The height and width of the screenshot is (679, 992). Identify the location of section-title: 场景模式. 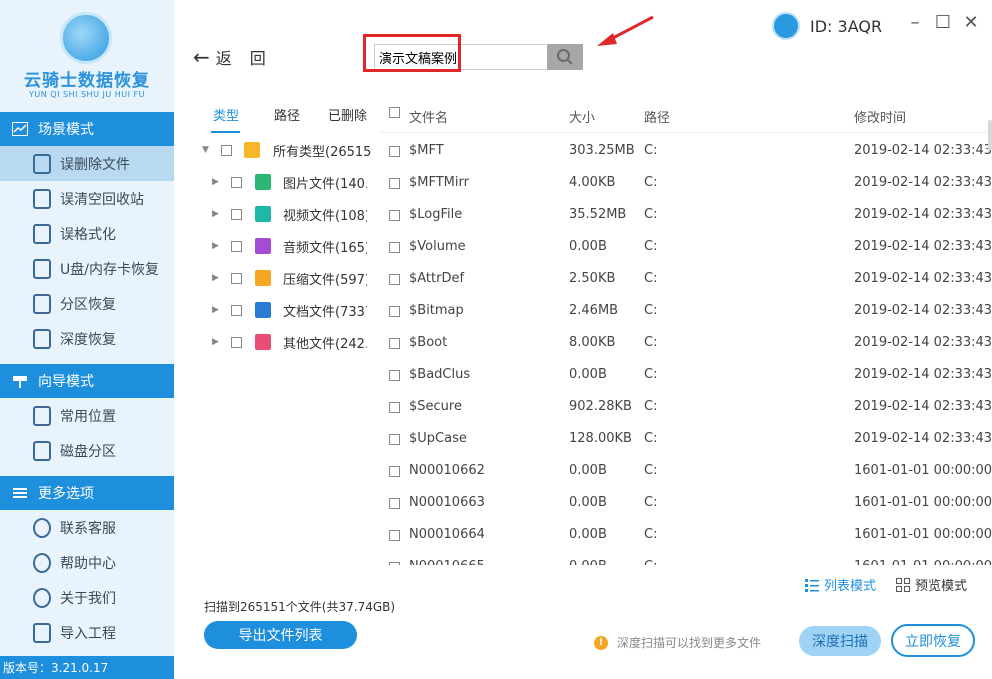
(66, 130).